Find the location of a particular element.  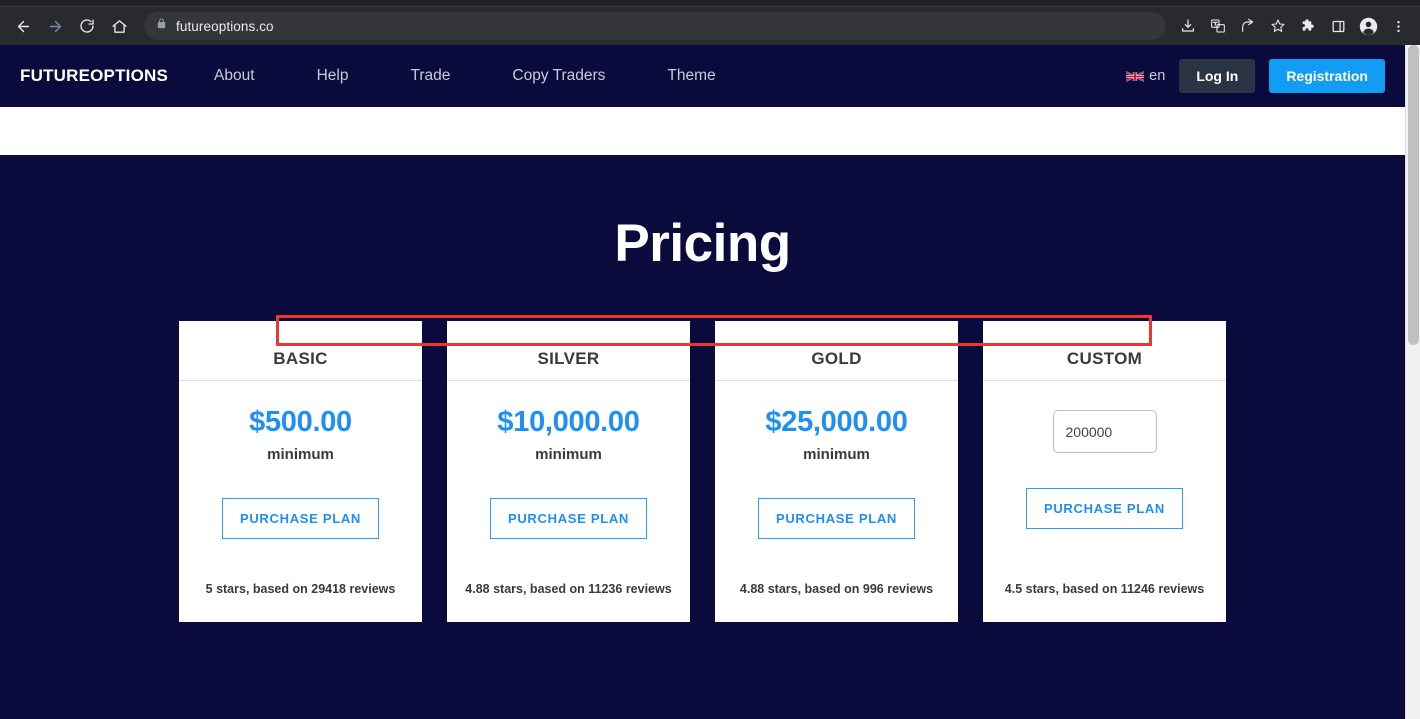

card-title-silver: SILVER is located at coordinates (568, 351).